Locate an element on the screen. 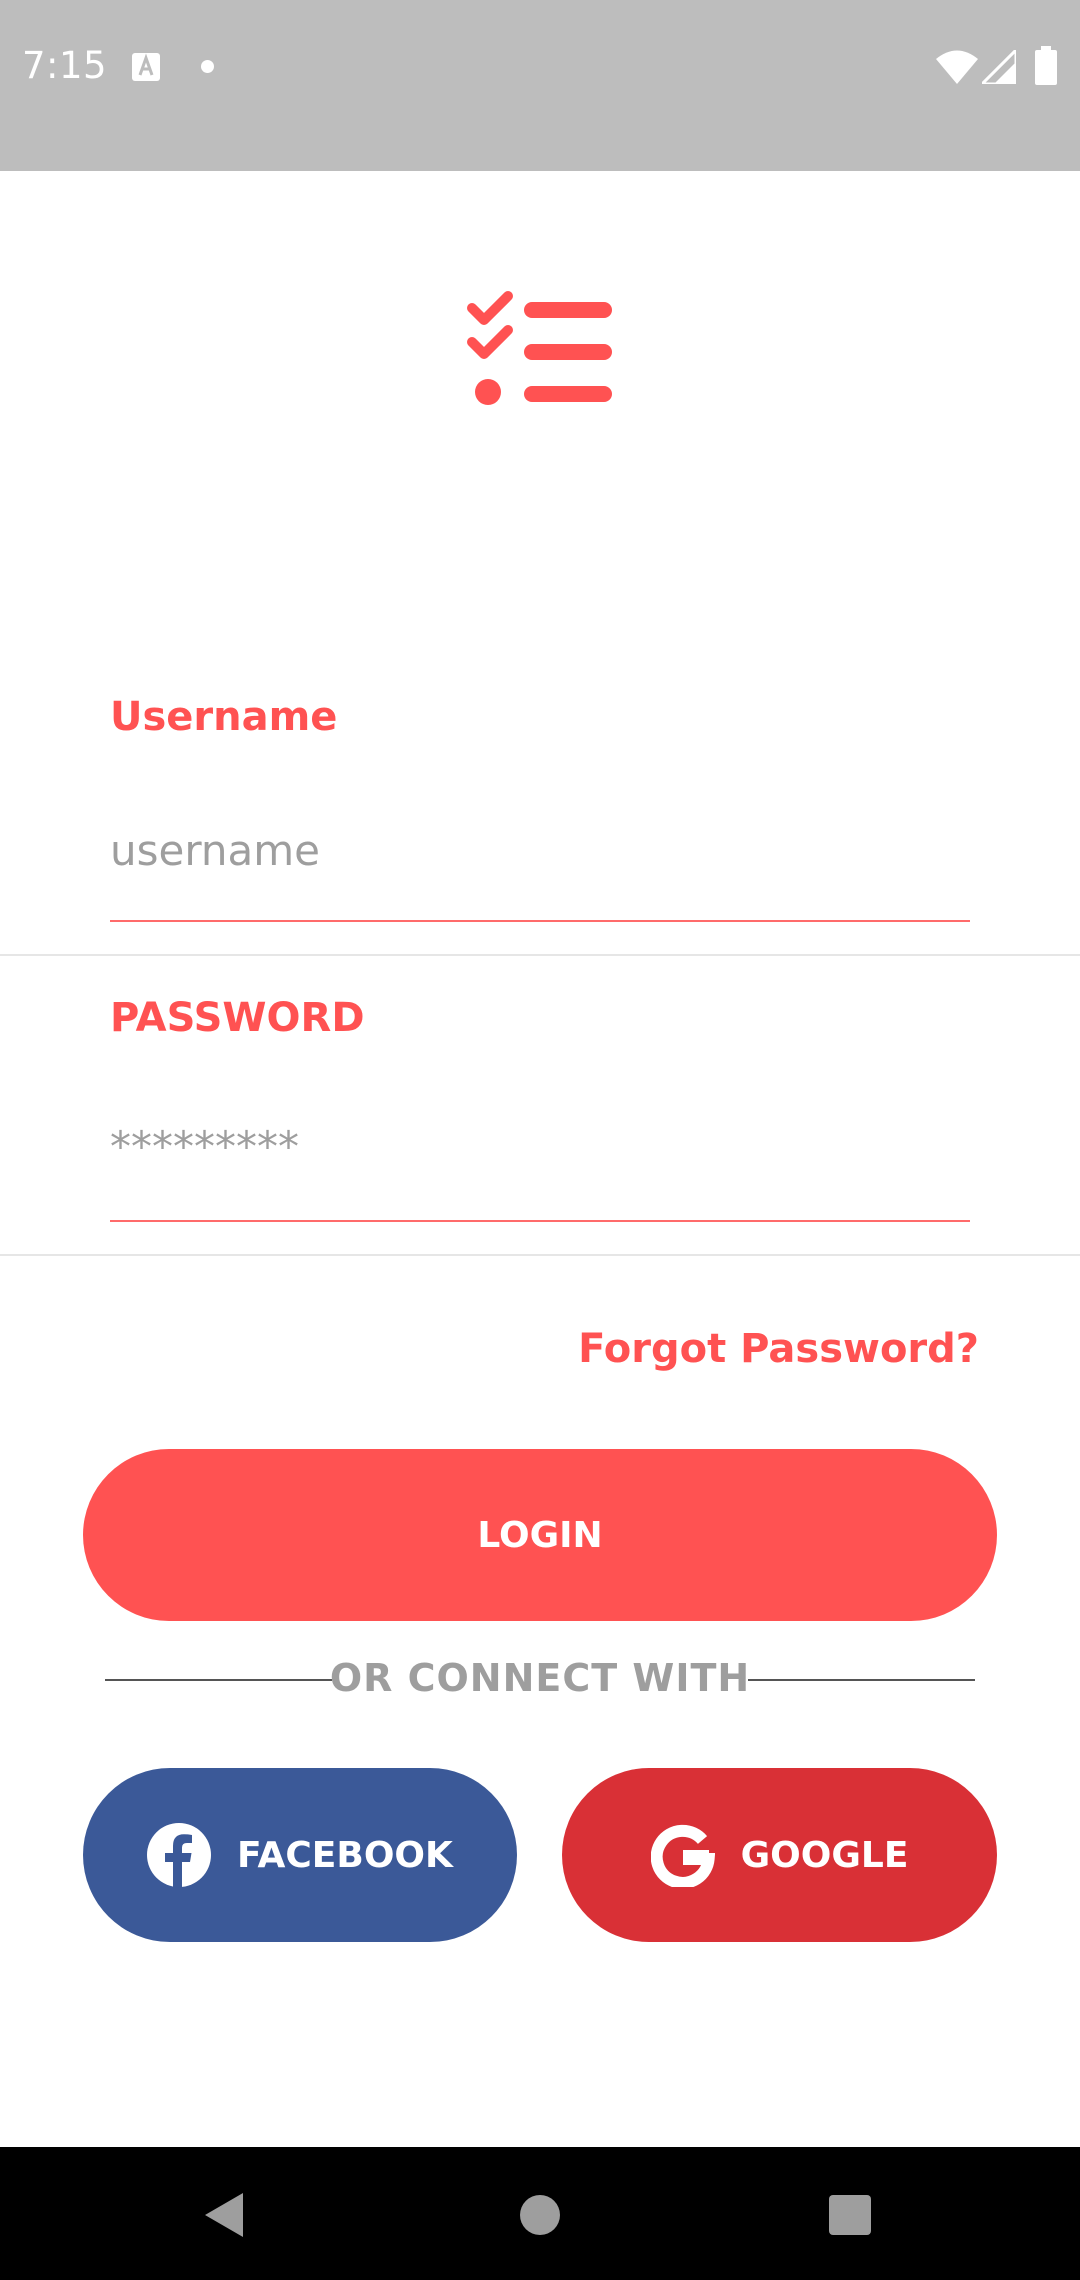 This screenshot has width=1080, height=2280. wifi-icon is located at coordinates (957, 67).